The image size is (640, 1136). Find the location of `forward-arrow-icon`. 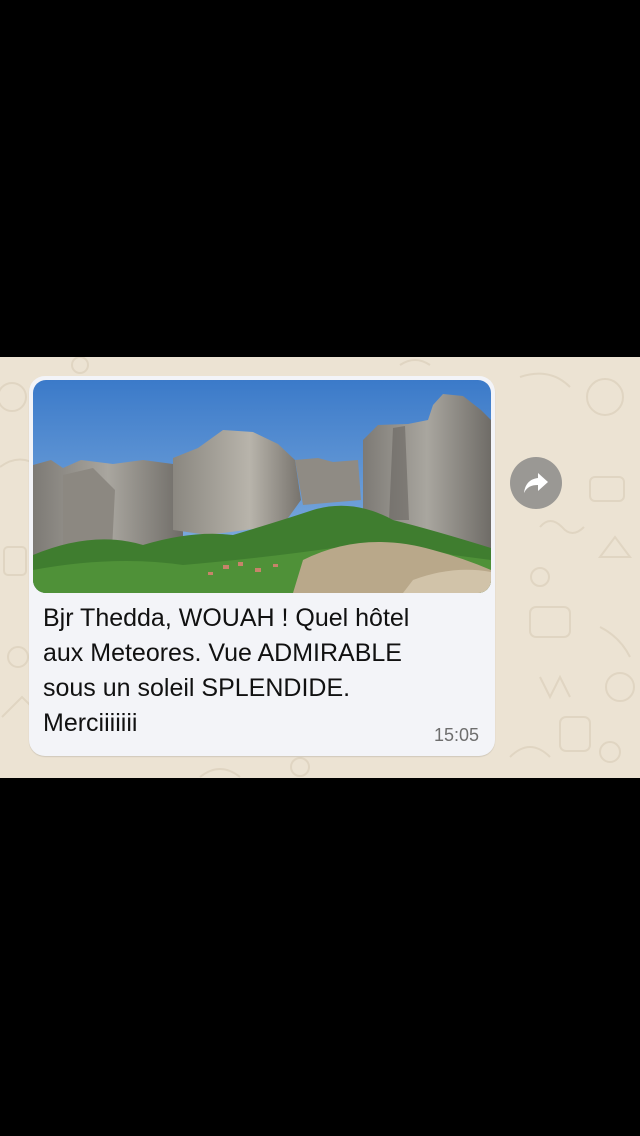

forward-arrow-icon is located at coordinates (536, 483).